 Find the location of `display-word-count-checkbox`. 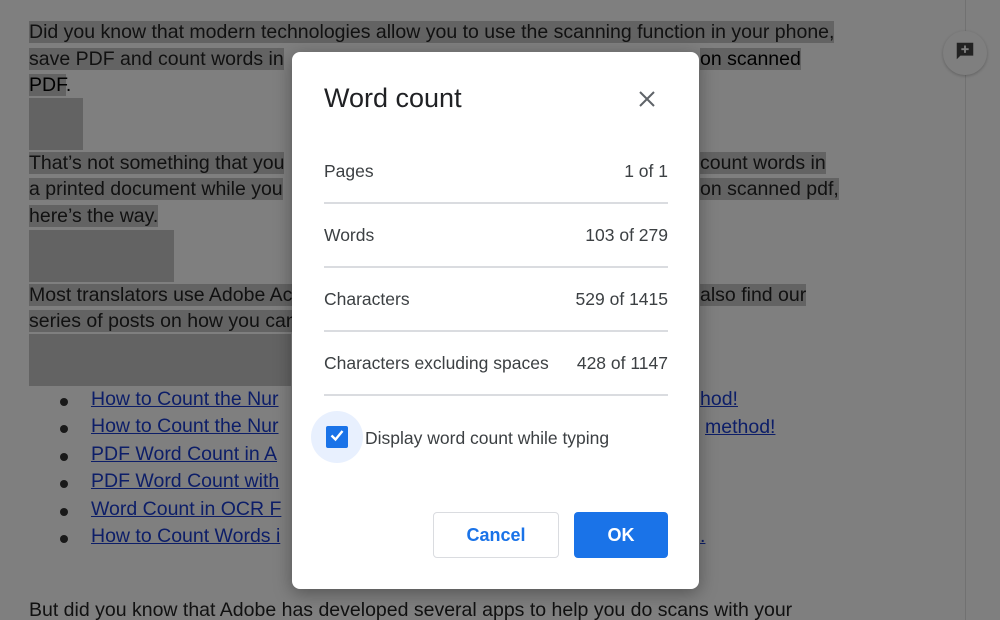

display-word-count-checkbox is located at coordinates (337, 437).